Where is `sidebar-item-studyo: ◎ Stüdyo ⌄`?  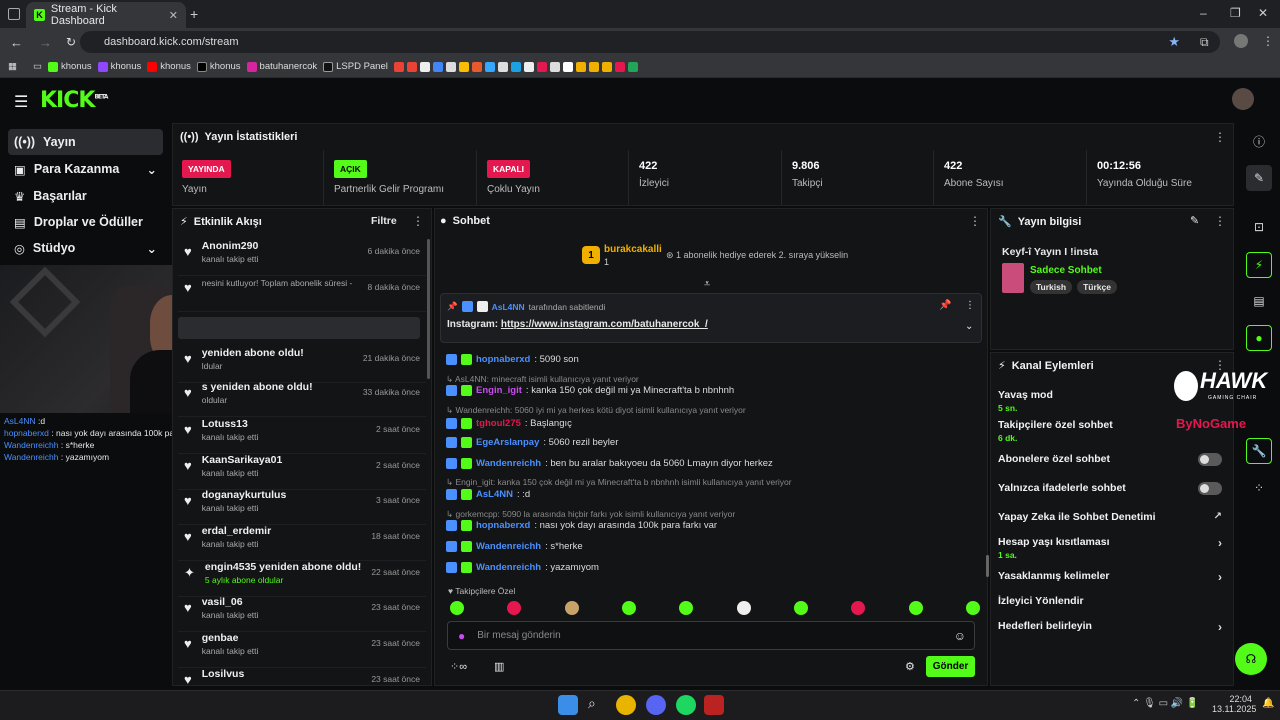 sidebar-item-studyo: ◎ Stüdyo ⌄ is located at coordinates (85, 248).